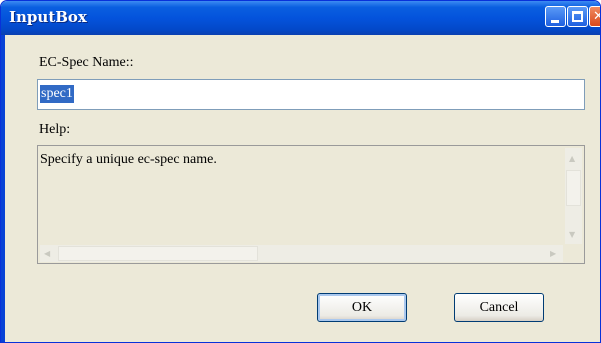  What do you see at coordinates (573, 253) in the screenshot?
I see `scrollbar-corner` at bounding box center [573, 253].